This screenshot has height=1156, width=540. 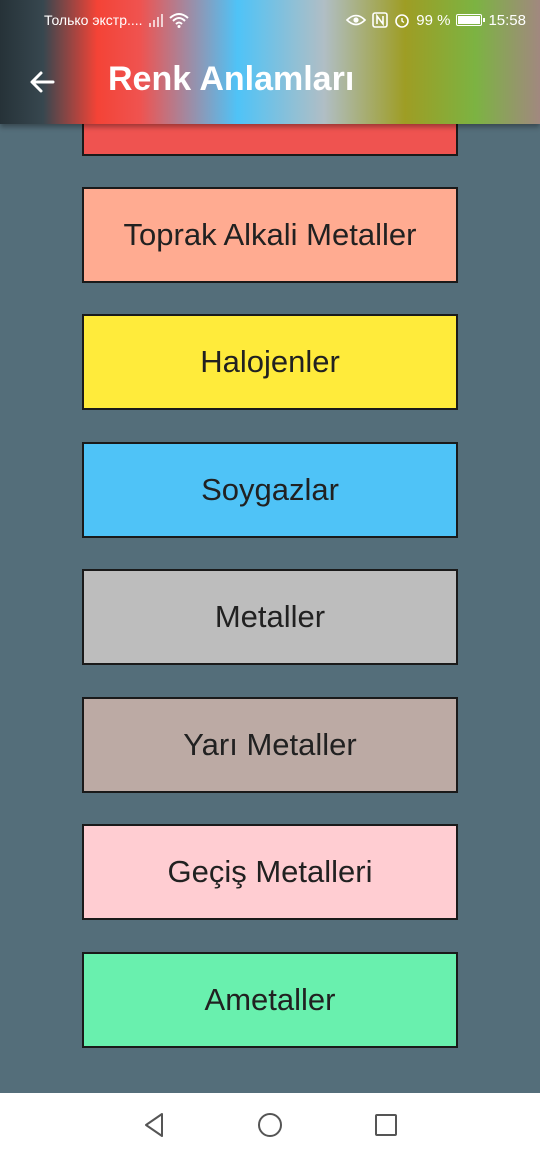 I want to click on color-button-transition-metals: Geçiş Metalleri, so click(x=270, y=872).